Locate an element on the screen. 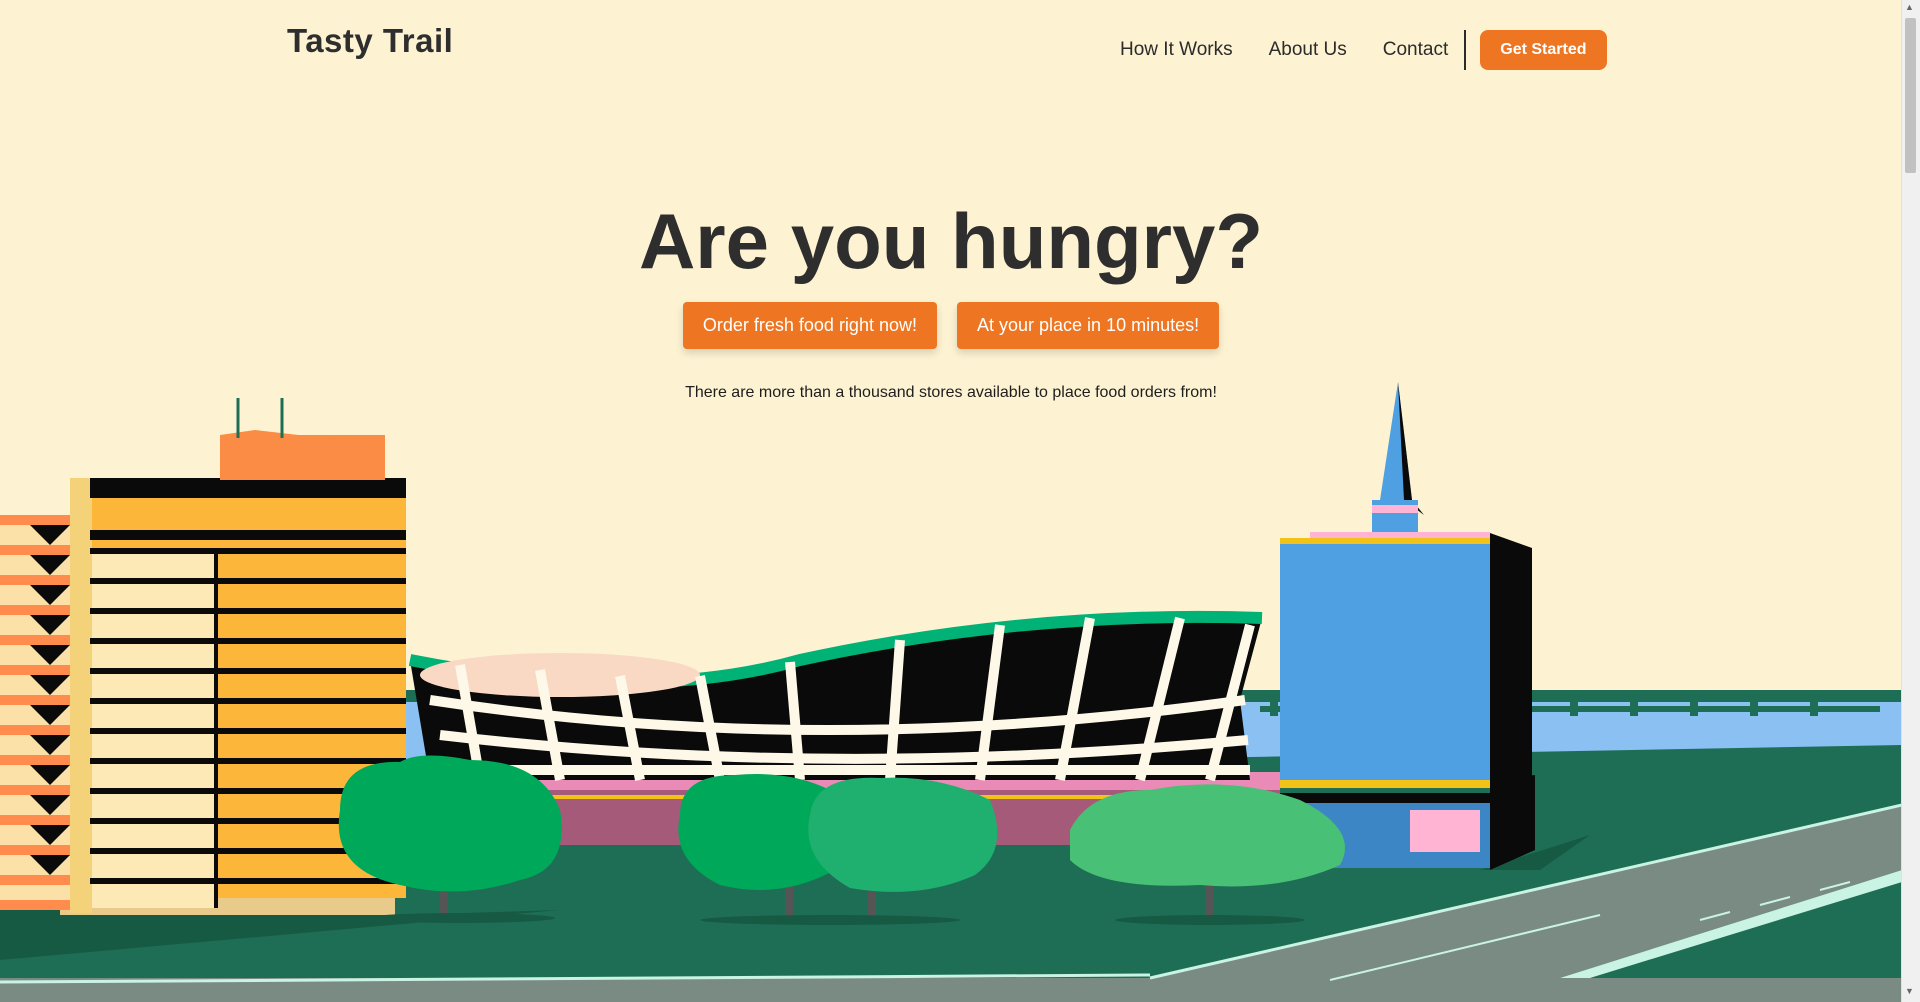 The height and width of the screenshot is (1002, 1920). left-building-side is located at coordinates (81, 695).